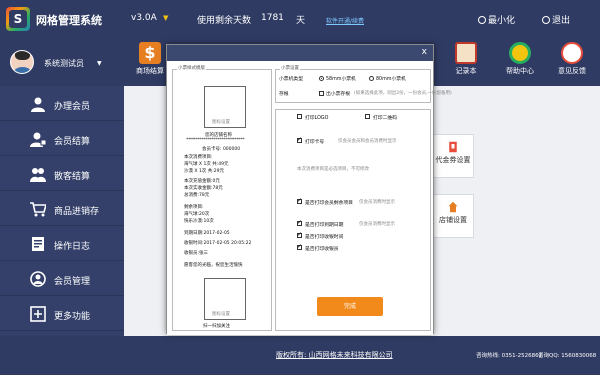 This screenshot has width=600, height=375. I want to click on cart-icon, so click(38, 209).